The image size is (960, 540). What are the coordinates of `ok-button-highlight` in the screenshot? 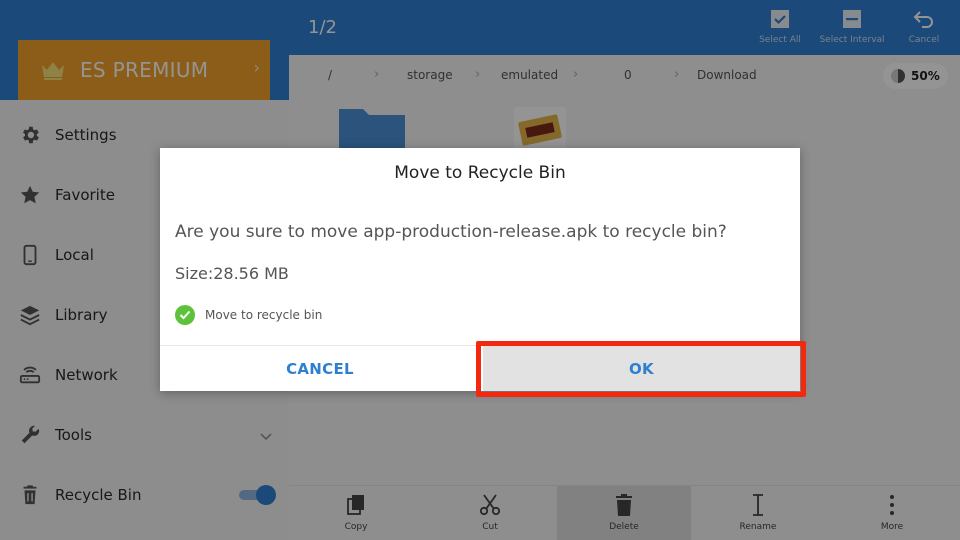 It's located at (641, 369).